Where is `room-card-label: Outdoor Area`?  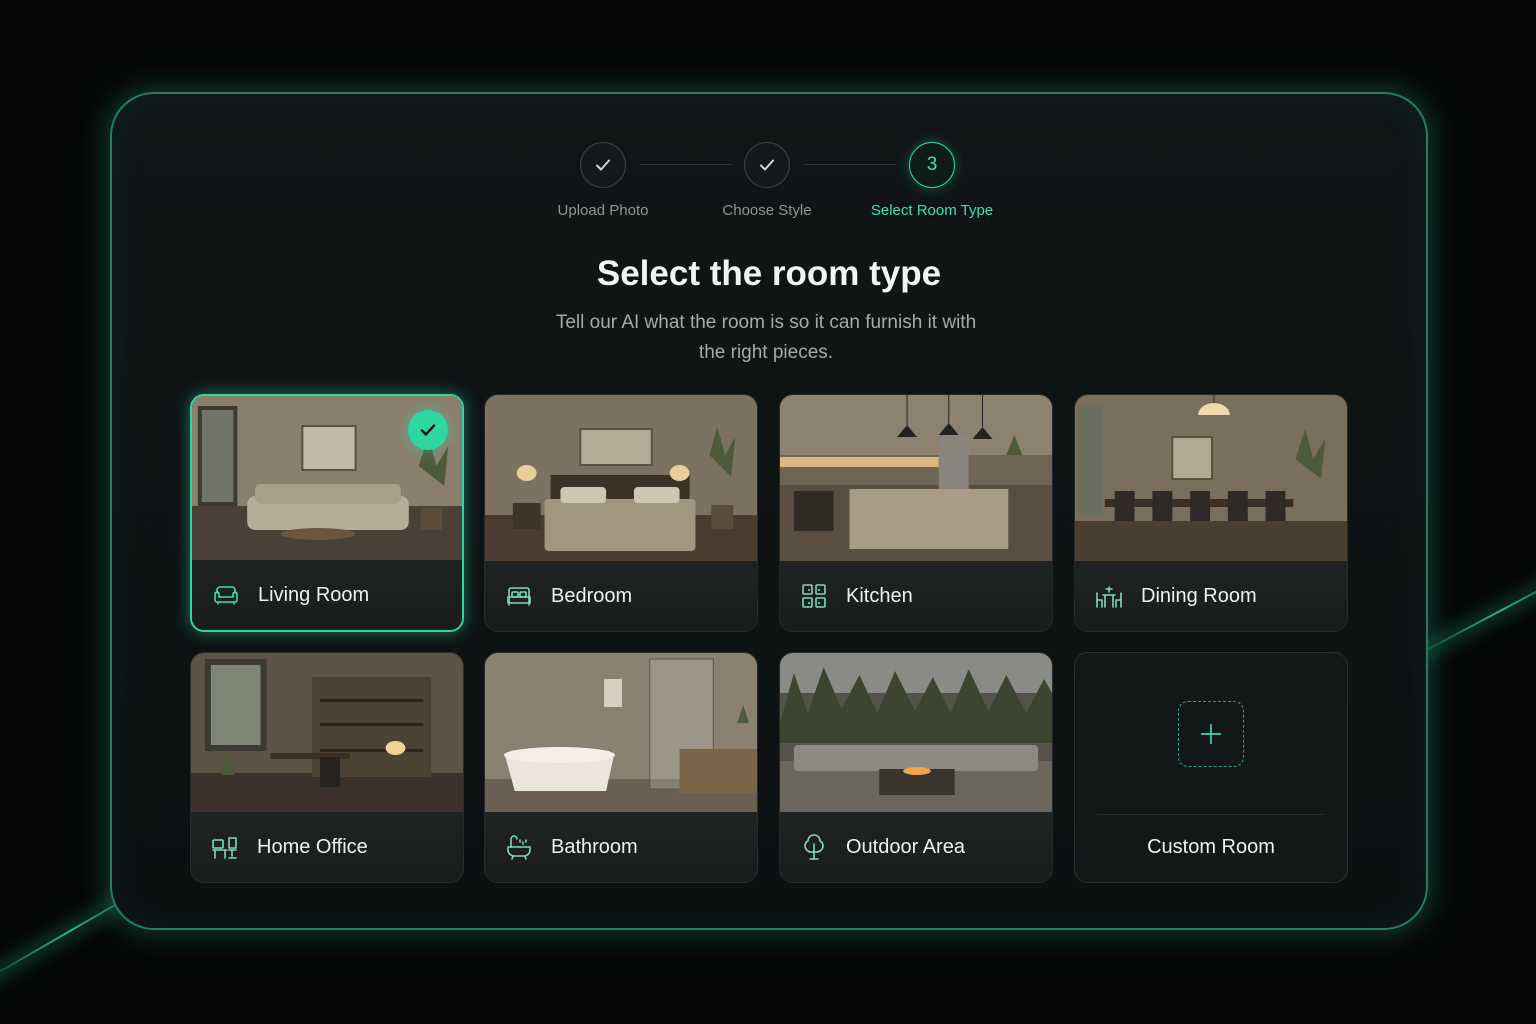 room-card-label: Outdoor Area is located at coordinates (905, 846).